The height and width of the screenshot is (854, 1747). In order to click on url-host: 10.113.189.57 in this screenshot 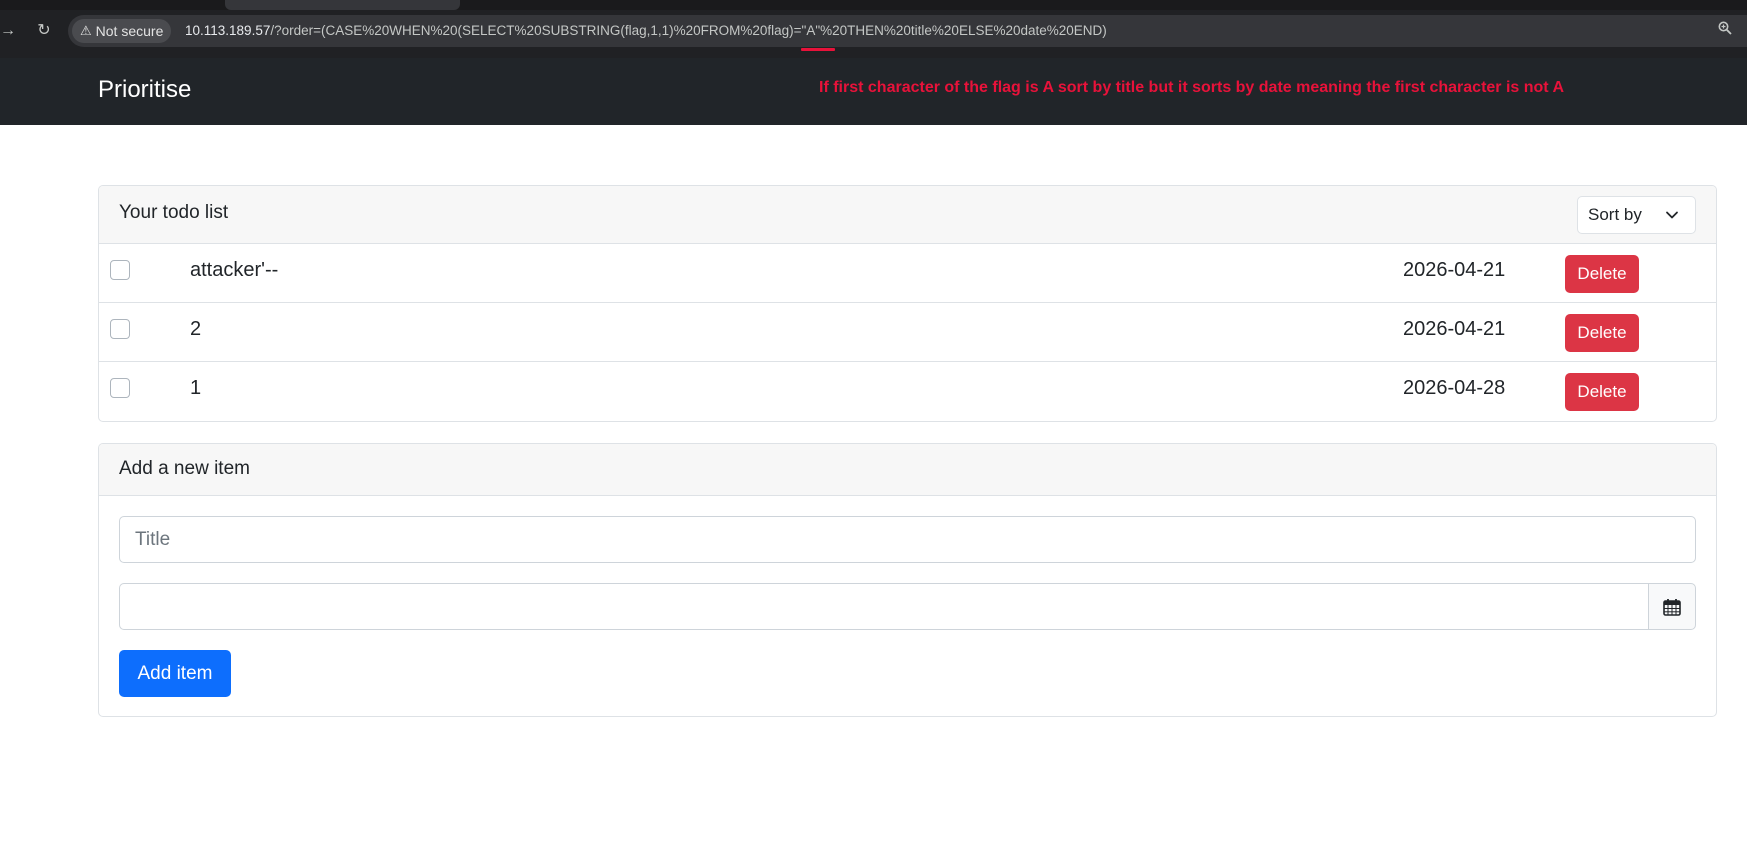, I will do `click(228, 30)`.